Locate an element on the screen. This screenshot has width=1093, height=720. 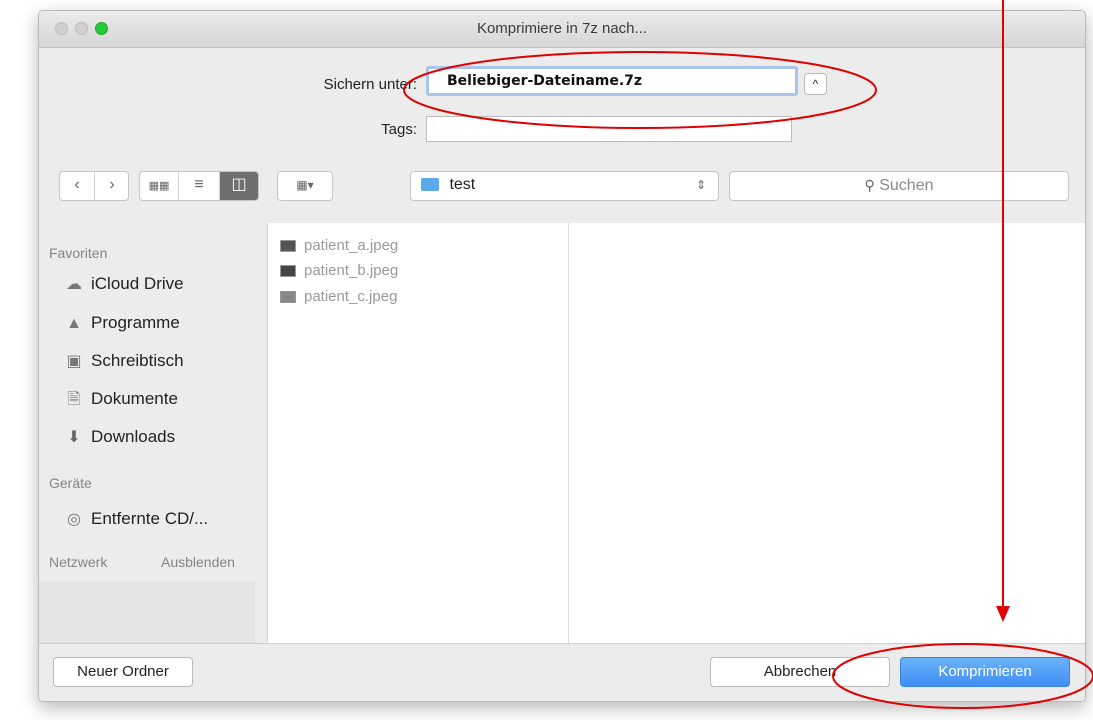
list-view-button: ≡ is located at coordinates (199, 186).